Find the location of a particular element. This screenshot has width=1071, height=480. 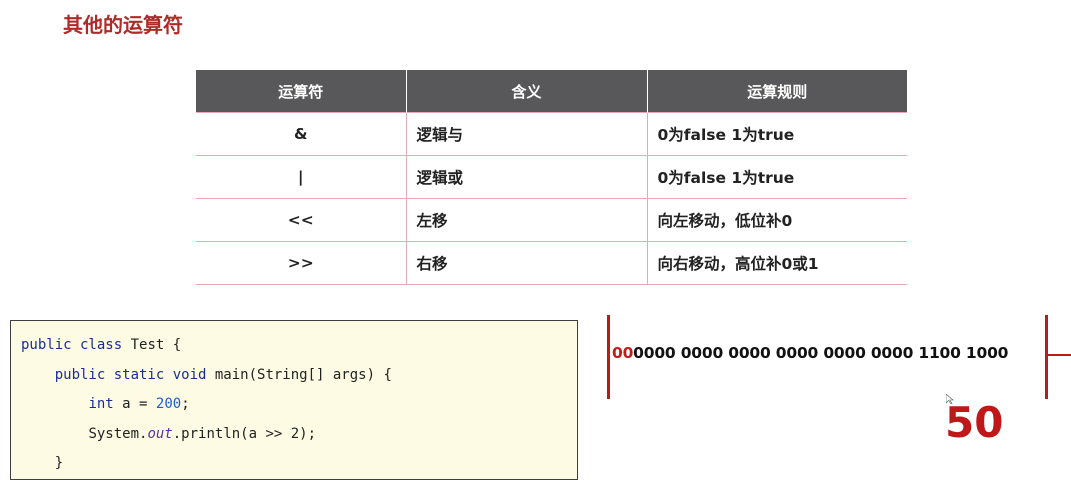

shifted-in-bits: 00 is located at coordinates (623, 353).